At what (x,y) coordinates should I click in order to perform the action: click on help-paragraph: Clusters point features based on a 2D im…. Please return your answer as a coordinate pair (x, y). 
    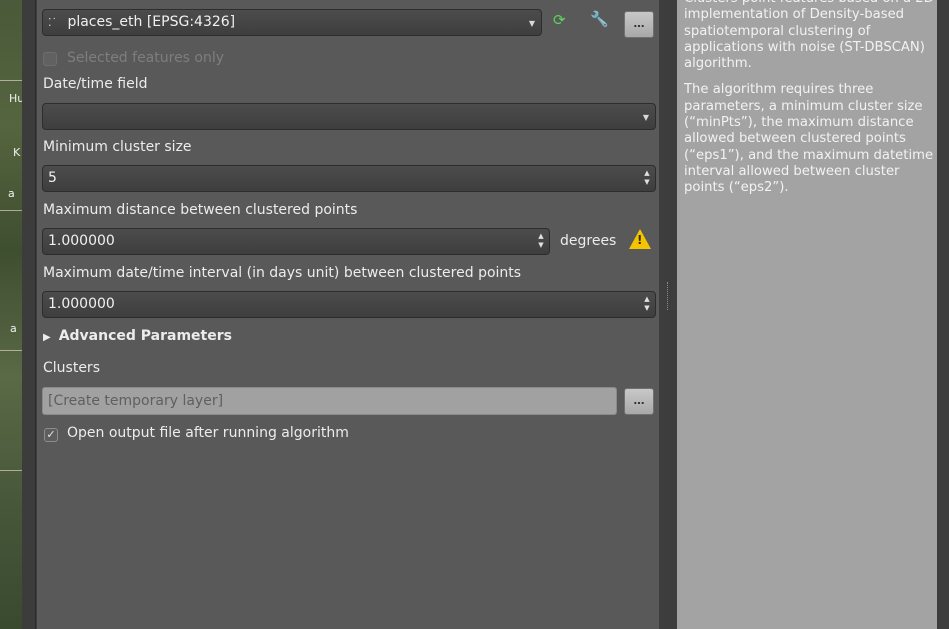
    Looking at the image, I should click on (809, 36).